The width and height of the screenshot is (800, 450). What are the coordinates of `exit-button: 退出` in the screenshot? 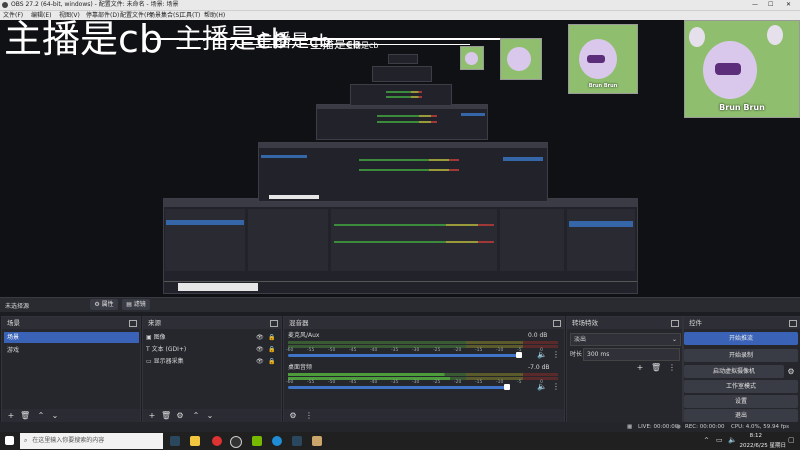 It's located at (741, 415).